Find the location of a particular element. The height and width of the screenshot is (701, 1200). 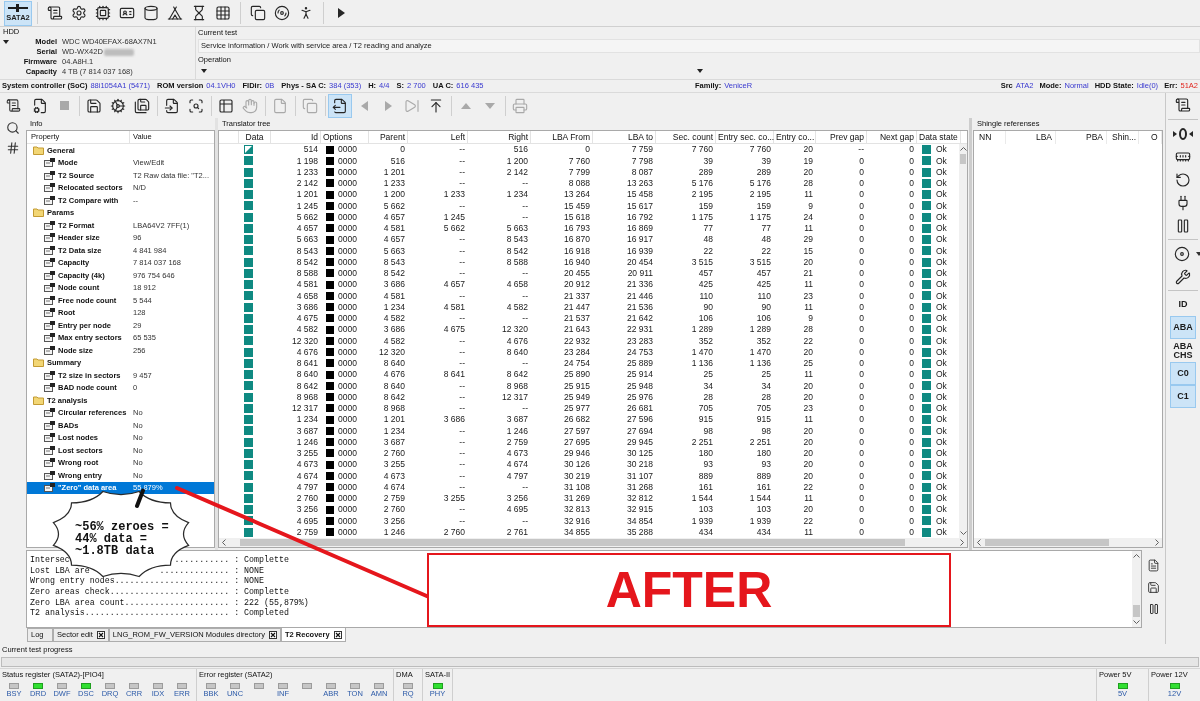

column-header: LBA From is located at coordinates (562, 137).